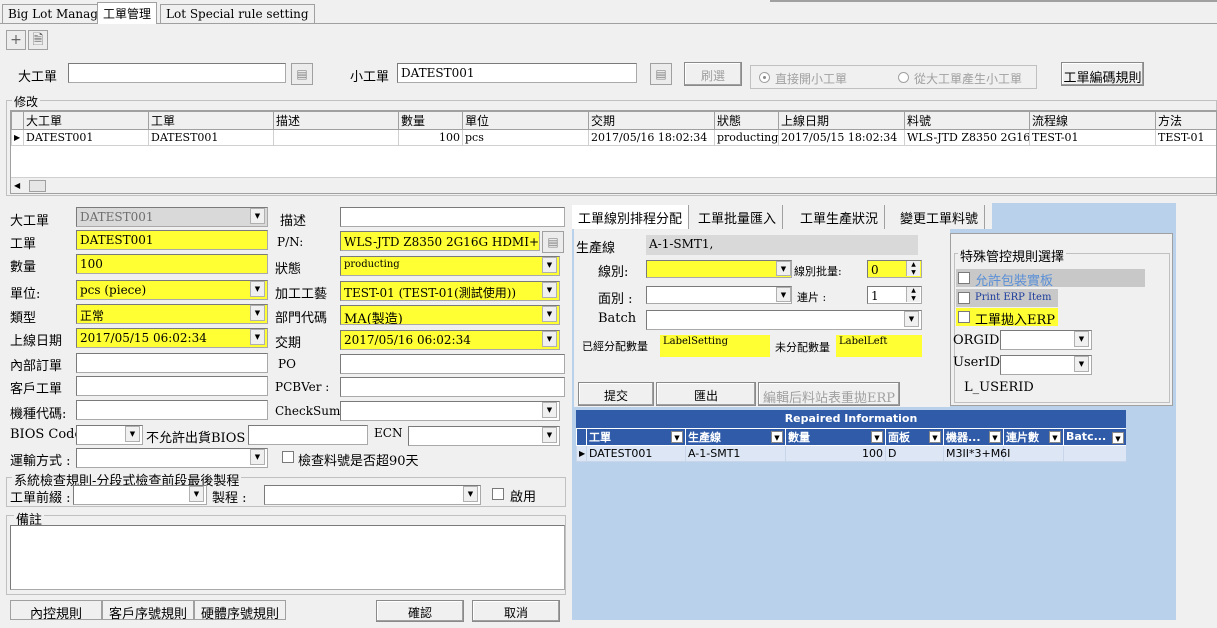 The width and height of the screenshot is (1217, 628). Describe the element at coordinates (211, 120) in the screenshot. I see `grid-col-header: 工單` at that location.